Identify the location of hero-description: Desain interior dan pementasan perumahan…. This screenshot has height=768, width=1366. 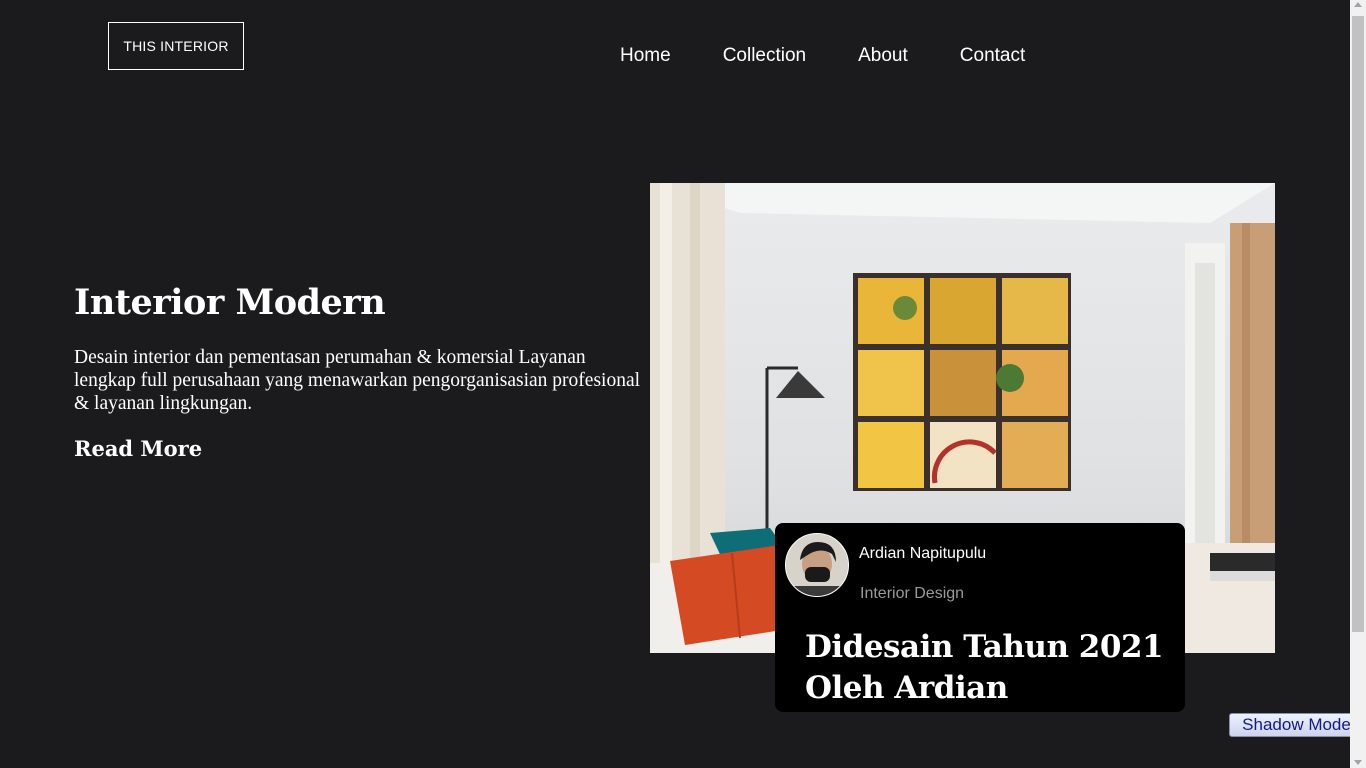
(357, 380).